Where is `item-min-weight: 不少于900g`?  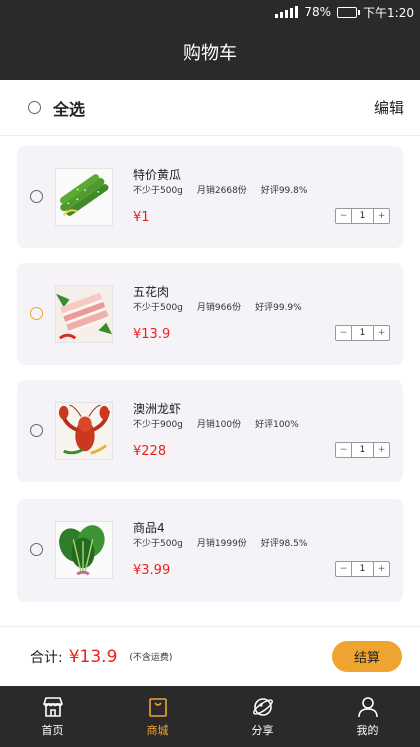 item-min-weight: 不少于900g is located at coordinates (158, 425).